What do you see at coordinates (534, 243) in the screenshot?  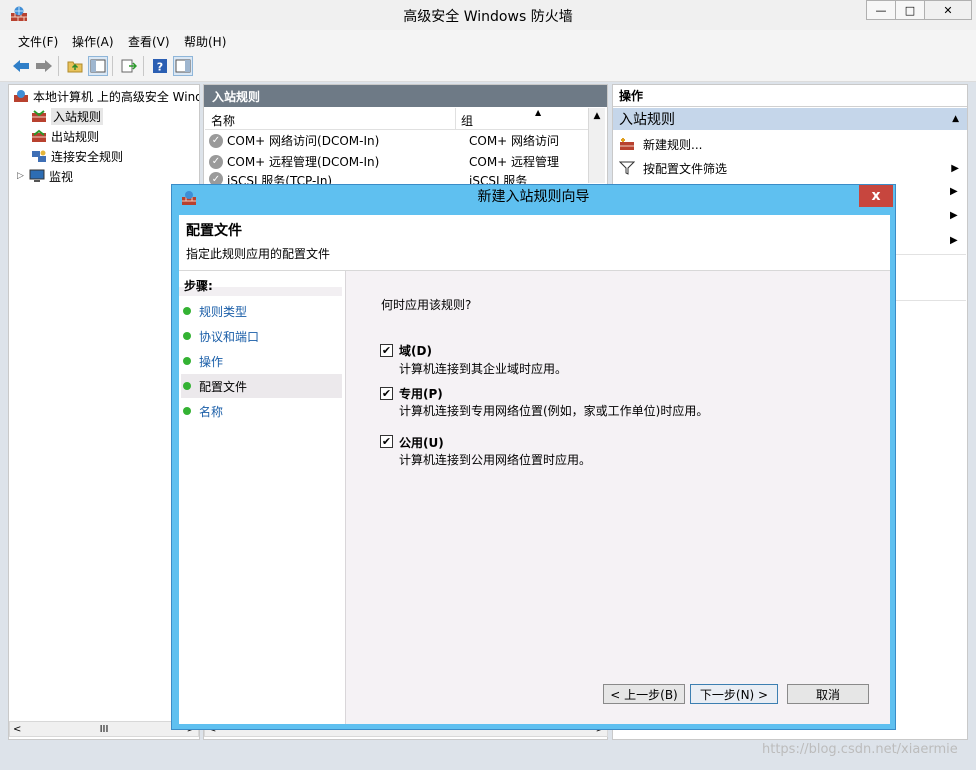 I see `dialog-header` at bounding box center [534, 243].